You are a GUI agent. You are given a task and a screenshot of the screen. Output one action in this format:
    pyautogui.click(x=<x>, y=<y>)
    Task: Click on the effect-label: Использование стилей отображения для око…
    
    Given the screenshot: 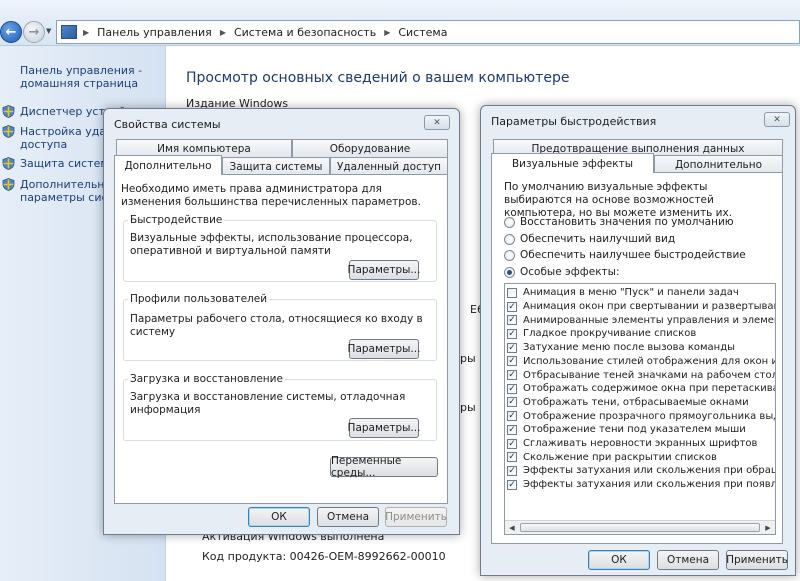 What is the action you would take?
    pyautogui.click(x=649, y=361)
    